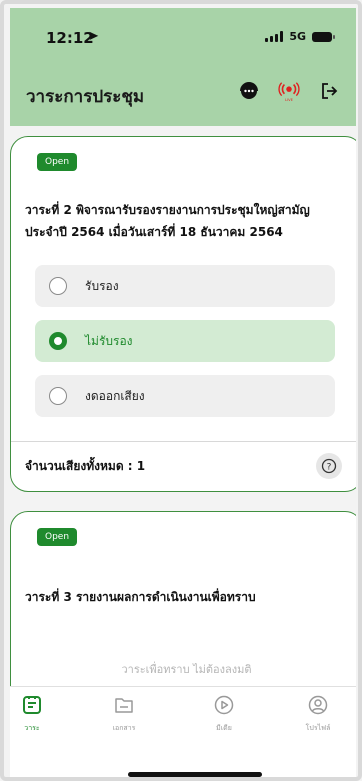 The image size is (362, 781). I want to click on tab-profile: โปรไฟล์, so click(318, 713).